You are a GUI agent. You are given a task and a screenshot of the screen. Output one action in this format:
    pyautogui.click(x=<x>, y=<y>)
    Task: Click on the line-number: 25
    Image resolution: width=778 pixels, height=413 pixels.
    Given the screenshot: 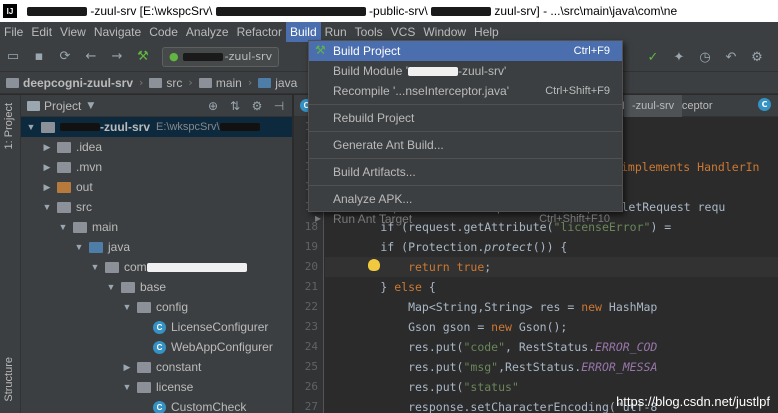 What is the action you would take?
    pyautogui.click(x=311, y=366)
    